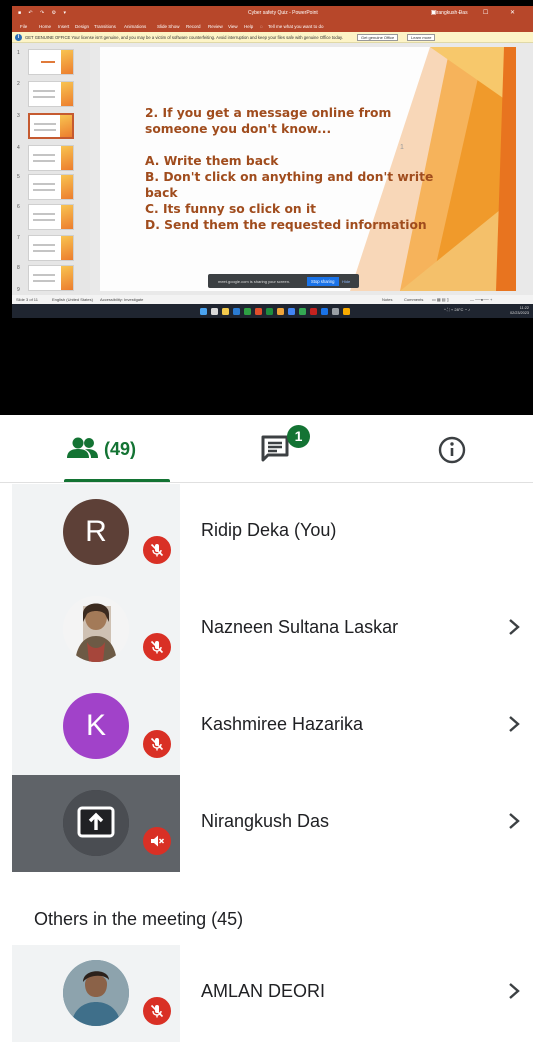  I want to click on presenting-screen-icon, so click(96, 823).